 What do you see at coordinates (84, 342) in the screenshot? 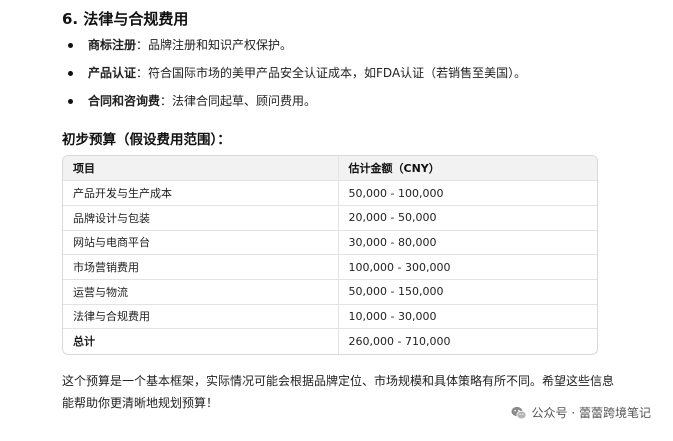
I see `cell-total-label: 总计` at bounding box center [84, 342].